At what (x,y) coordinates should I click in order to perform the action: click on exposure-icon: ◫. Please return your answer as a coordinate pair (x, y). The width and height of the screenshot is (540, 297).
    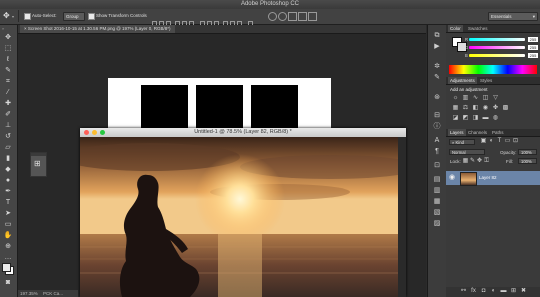
    Looking at the image, I should click on (485, 98).